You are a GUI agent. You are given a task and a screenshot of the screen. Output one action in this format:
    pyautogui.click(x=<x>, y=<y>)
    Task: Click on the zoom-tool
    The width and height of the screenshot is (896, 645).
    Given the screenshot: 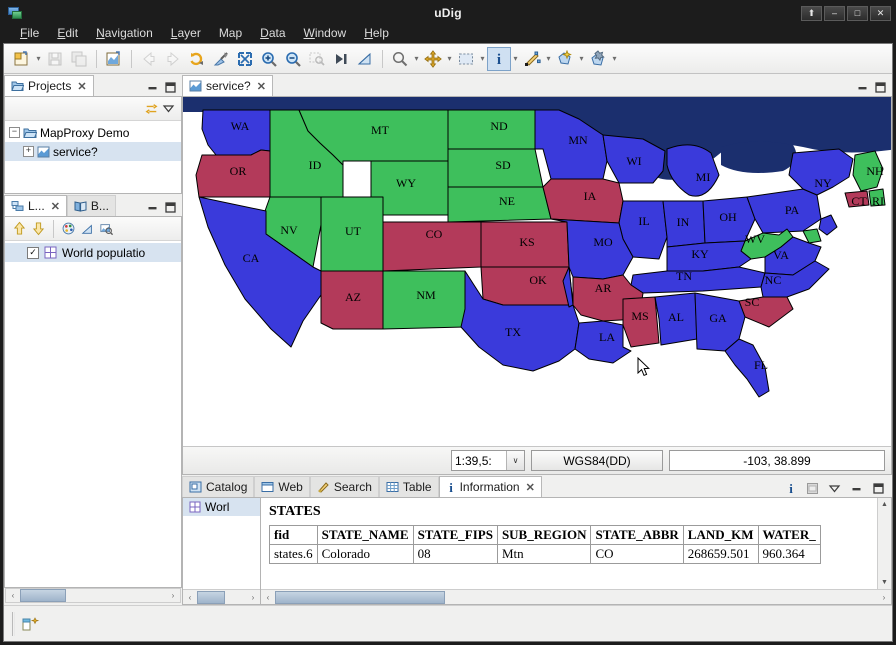 What is the action you would take?
    pyautogui.click(x=400, y=59)
    